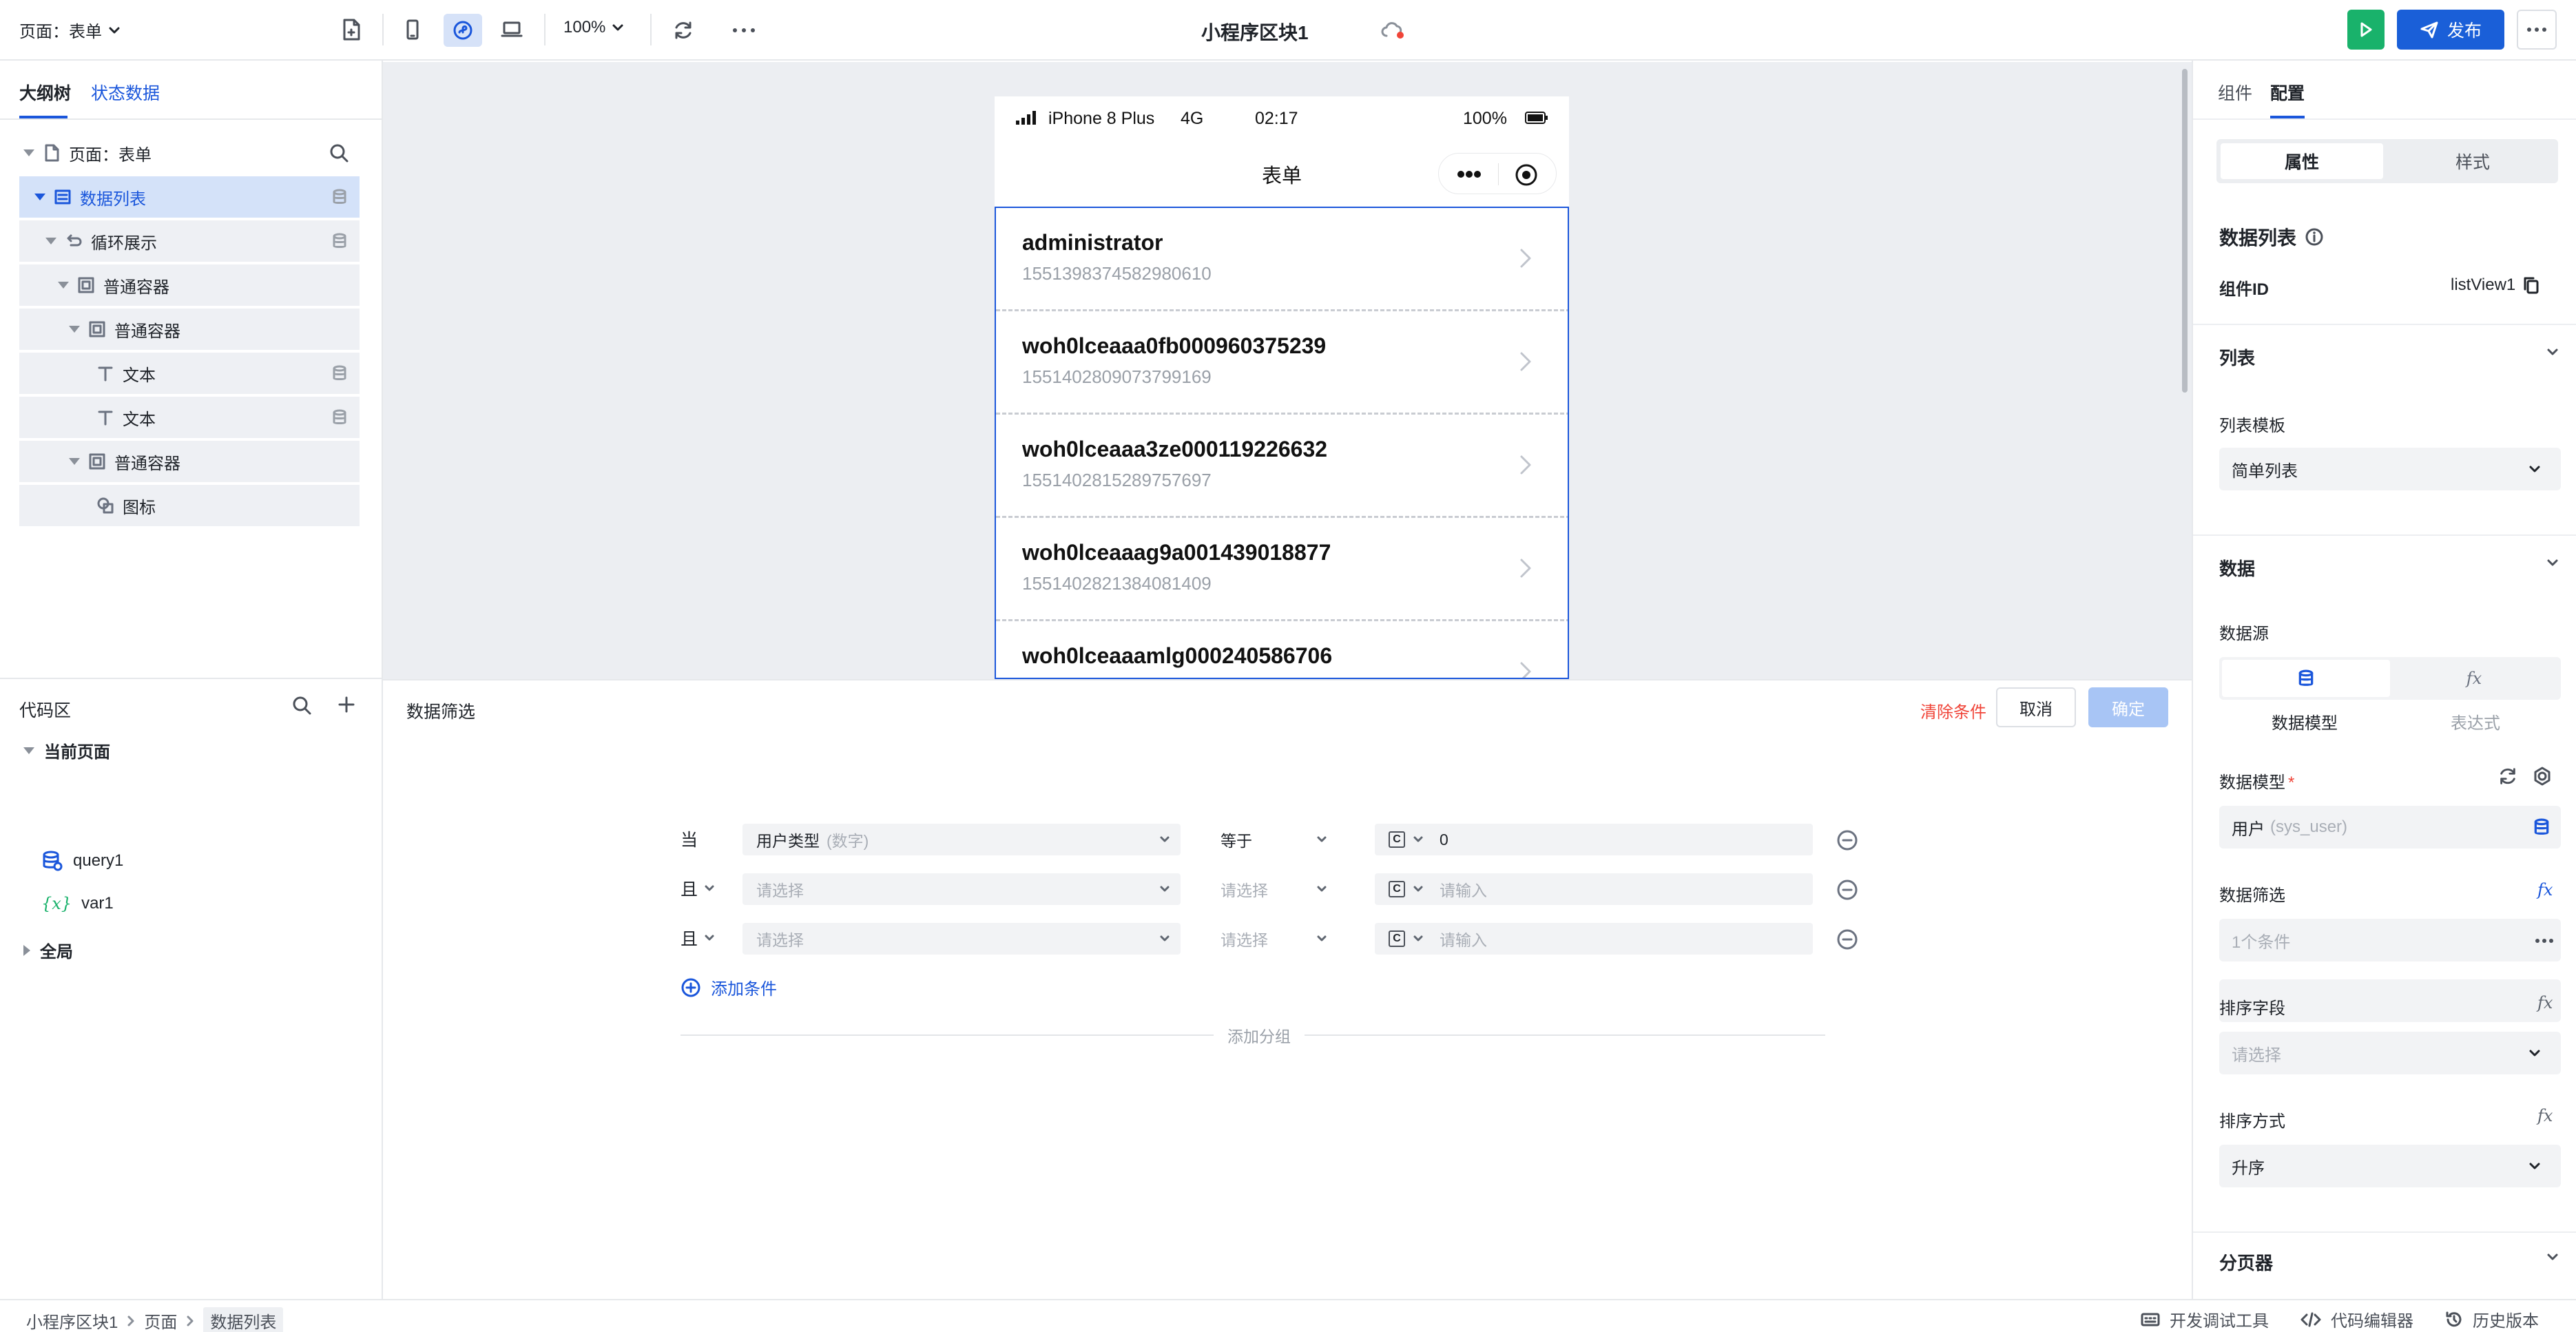 Image resolution: width=2576 pixels, height=1332 pixels. Describe the element at coordinates (1282, 259) in the screenshot. I see `list-item: administrator 1551398374582980610` at that location.